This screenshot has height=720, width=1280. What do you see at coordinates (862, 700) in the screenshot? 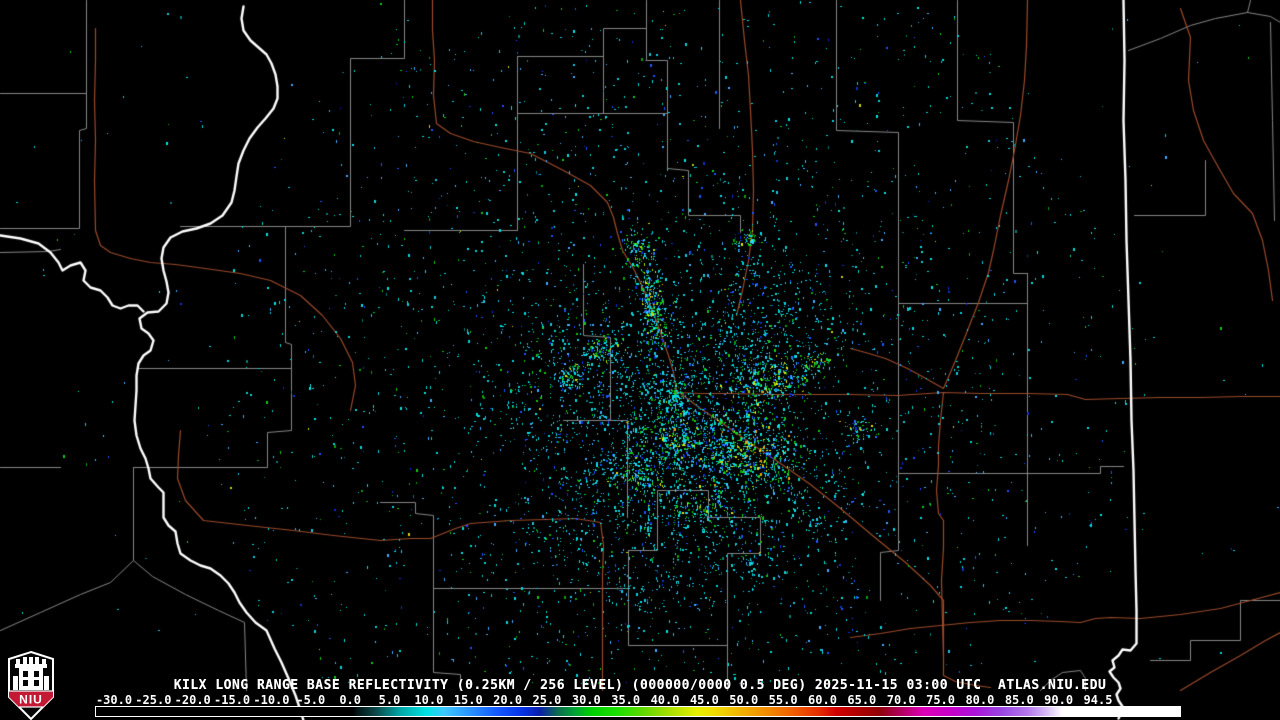
I see `colorbar-tick-label: 65.0` at bounding box center [862, 700].